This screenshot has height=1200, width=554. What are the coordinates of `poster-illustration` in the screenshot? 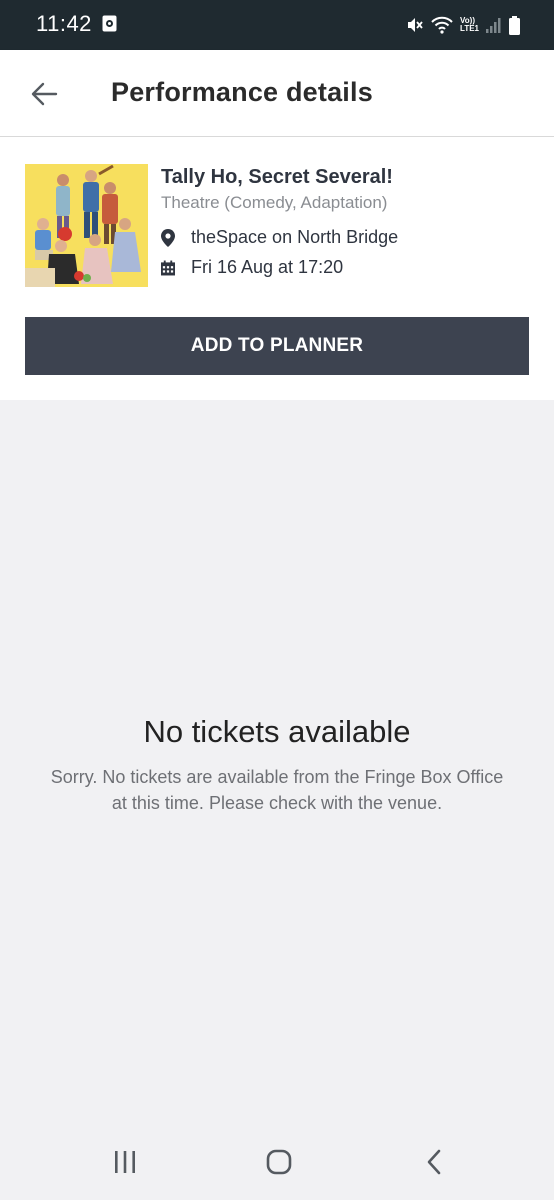 It's located at (86, 225).